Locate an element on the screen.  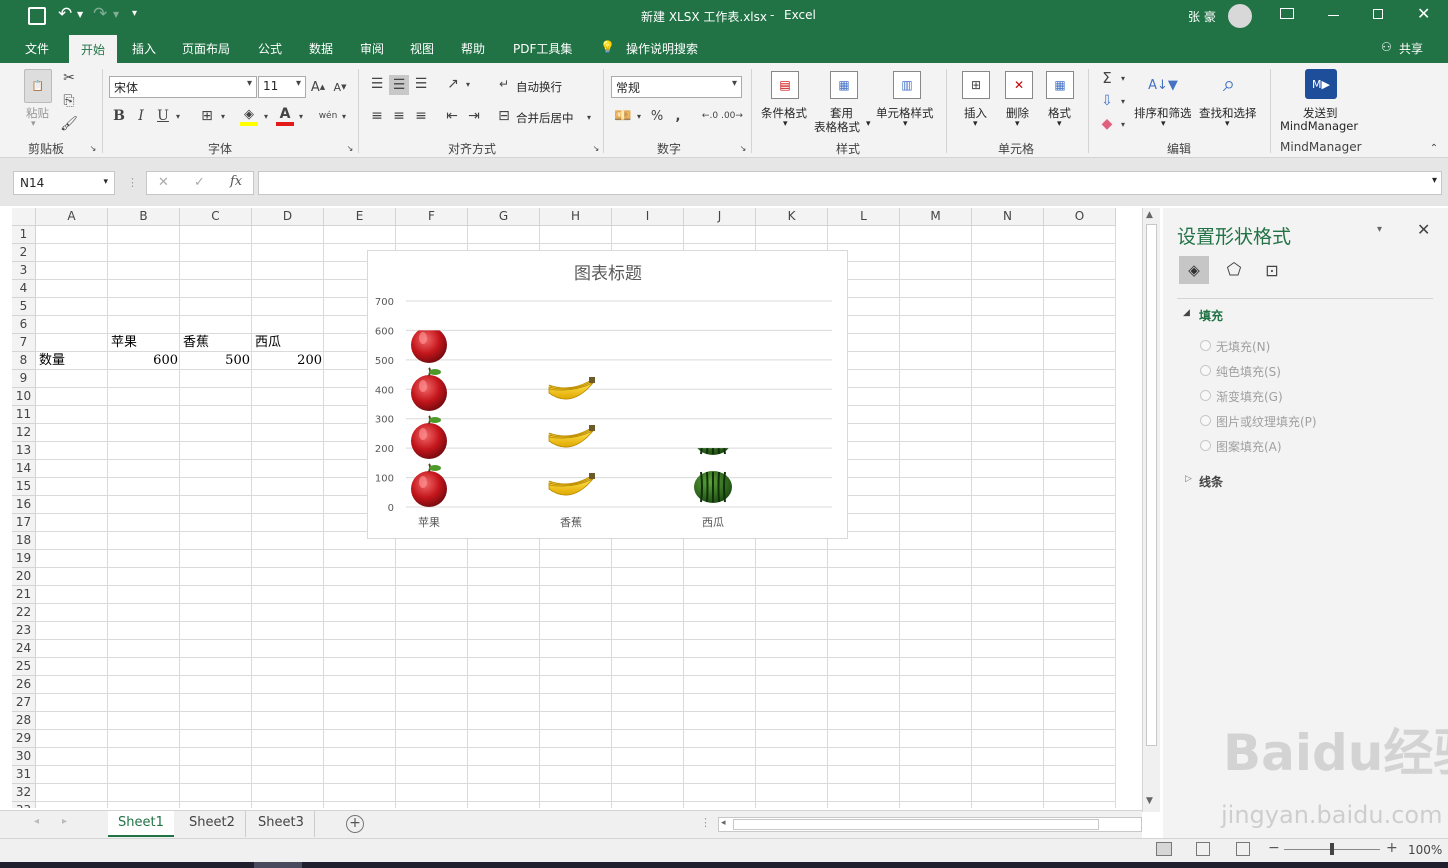
tab-help: 帮助 is located at coordinates (473, 48).